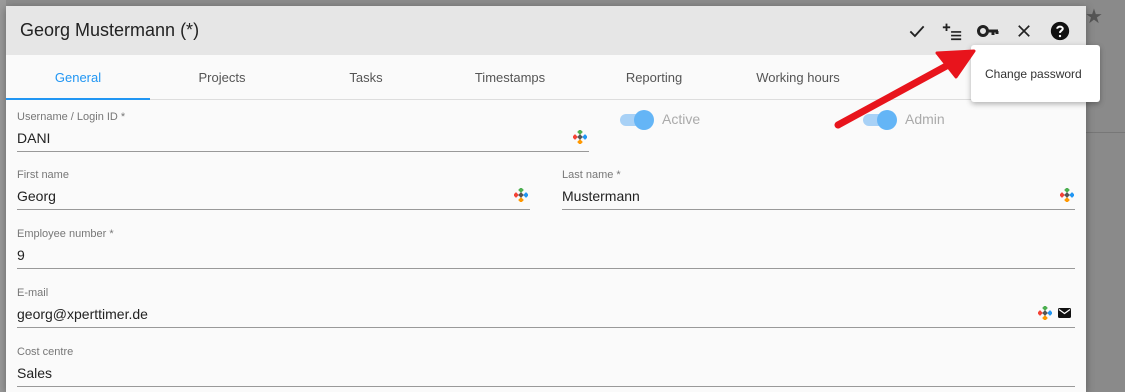 This screenshot has height=392, width=1125. I want to click on save-button, so click(917, 31).